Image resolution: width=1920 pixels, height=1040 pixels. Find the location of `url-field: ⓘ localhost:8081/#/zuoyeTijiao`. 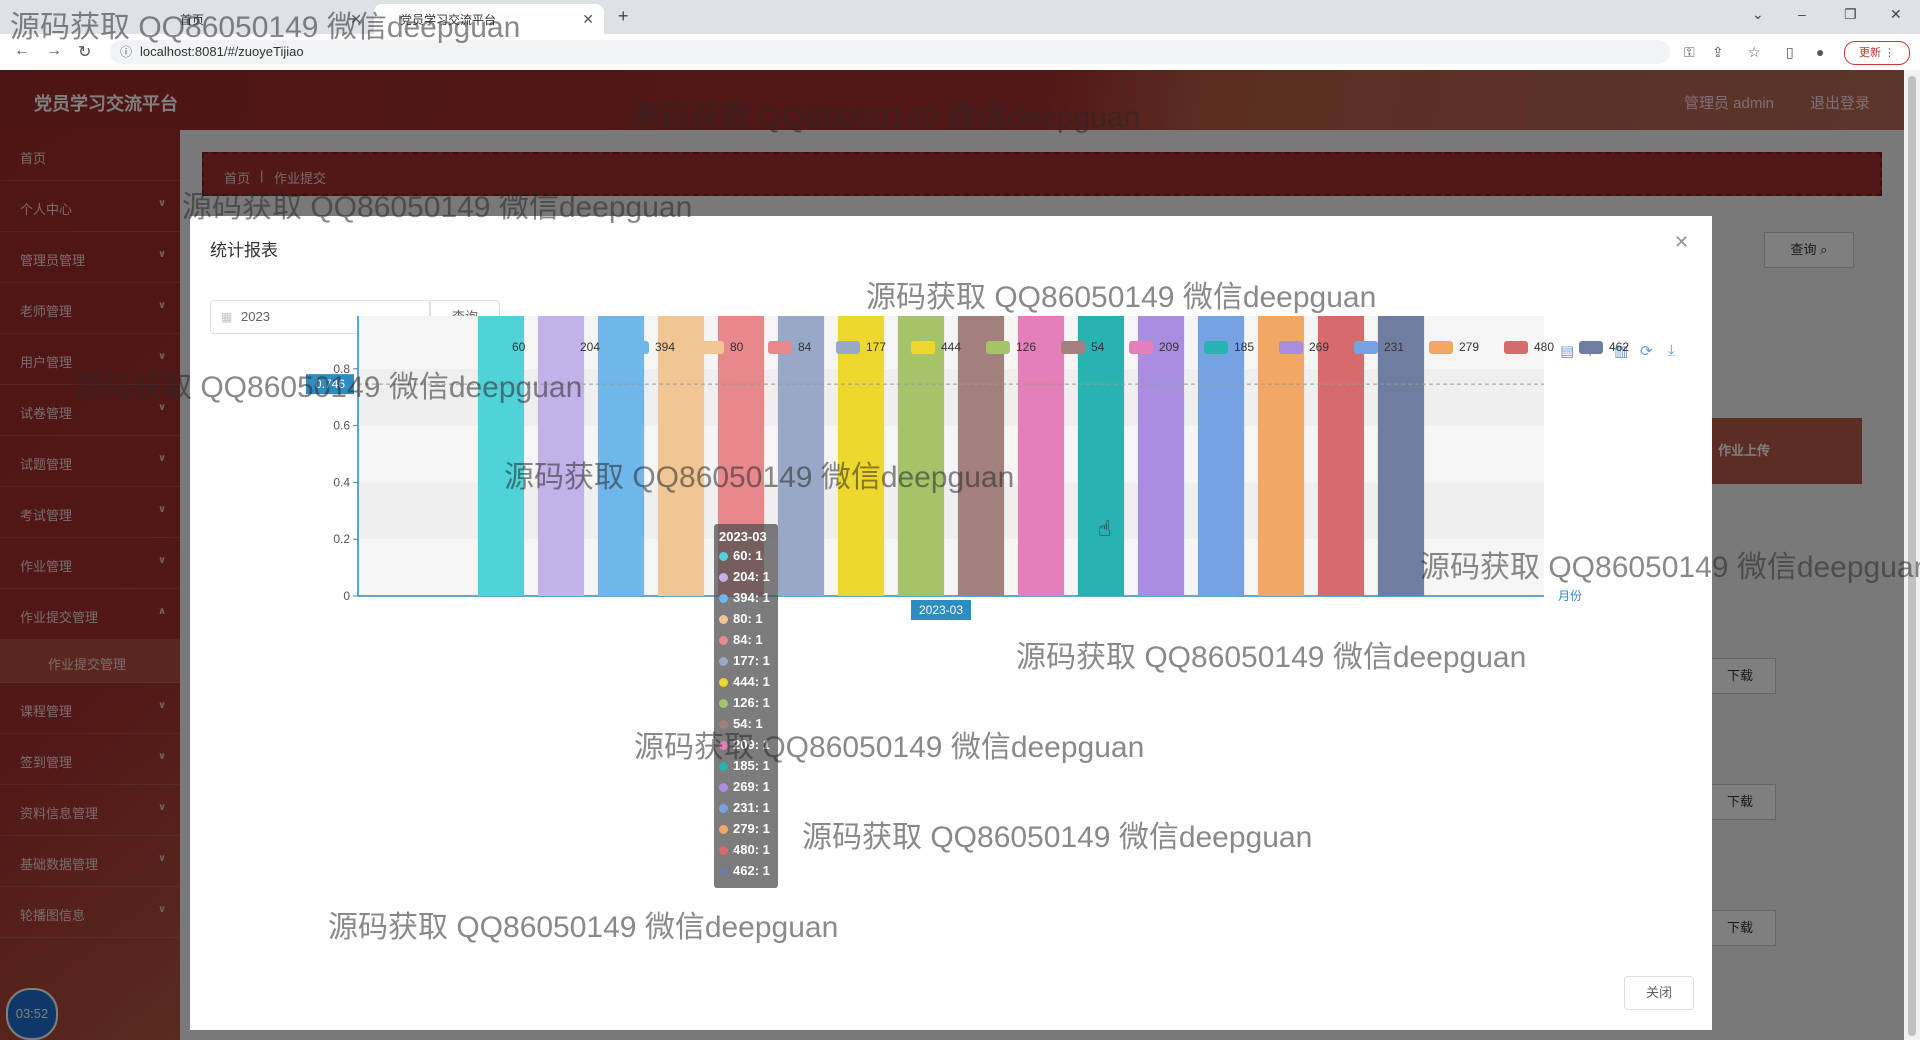

url-field: ⓘ localhost:8081/#/zuoyeTijiao is located at coordinates (890, 52).